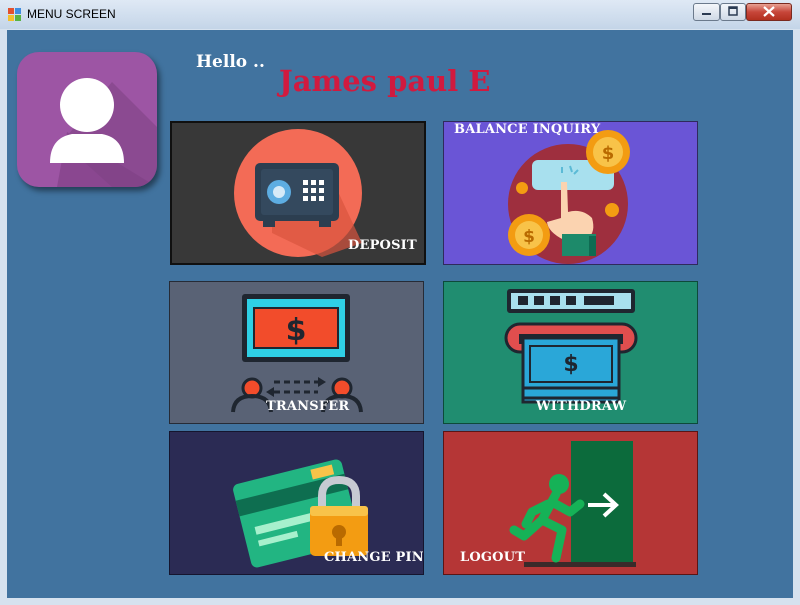 The image size is (800, 605). I want to click on minimize-icon, so click(706, 14).